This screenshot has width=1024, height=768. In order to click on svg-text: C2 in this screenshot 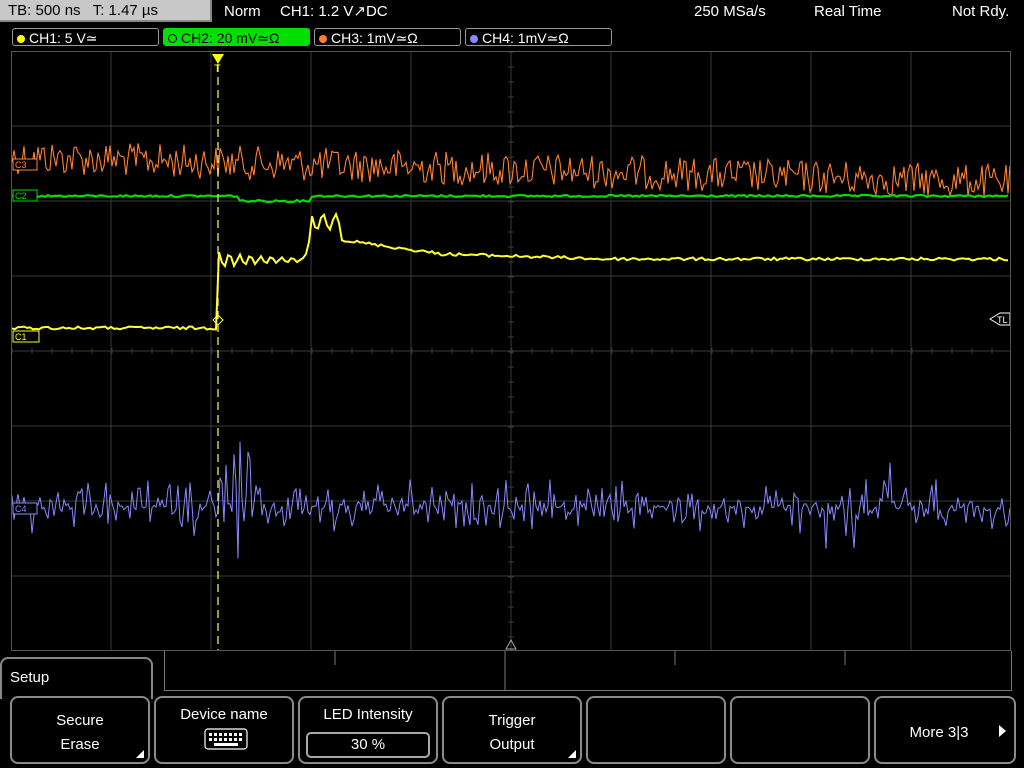, I will do `click(21, 196)`.